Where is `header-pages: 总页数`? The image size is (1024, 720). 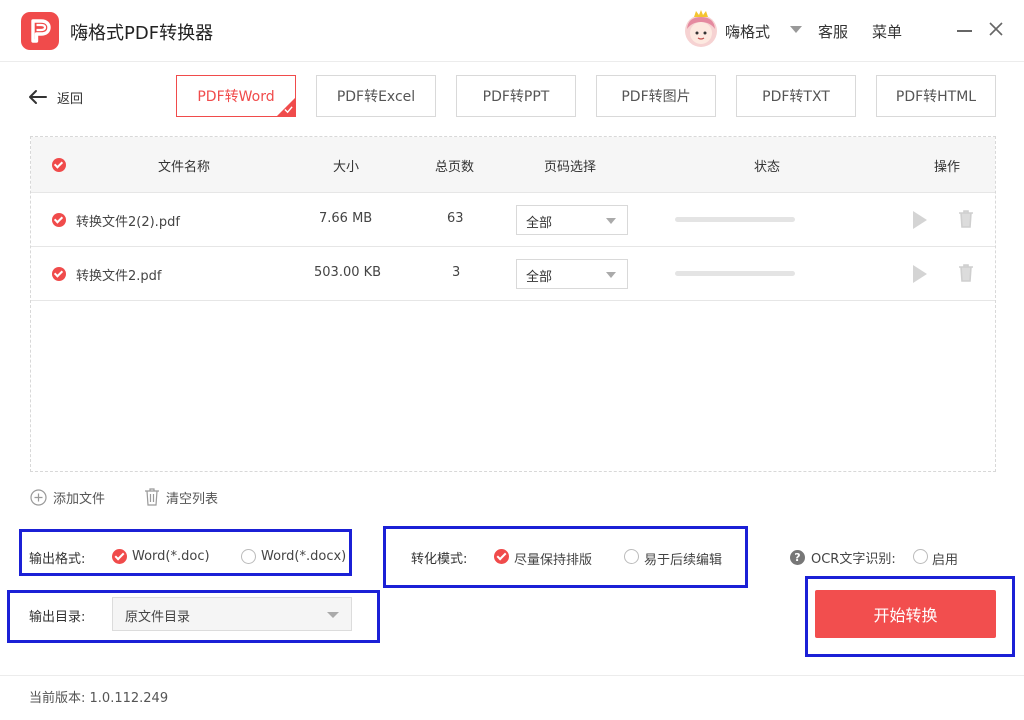
header-pages: 总页数 is located at coordinates (455, 167).